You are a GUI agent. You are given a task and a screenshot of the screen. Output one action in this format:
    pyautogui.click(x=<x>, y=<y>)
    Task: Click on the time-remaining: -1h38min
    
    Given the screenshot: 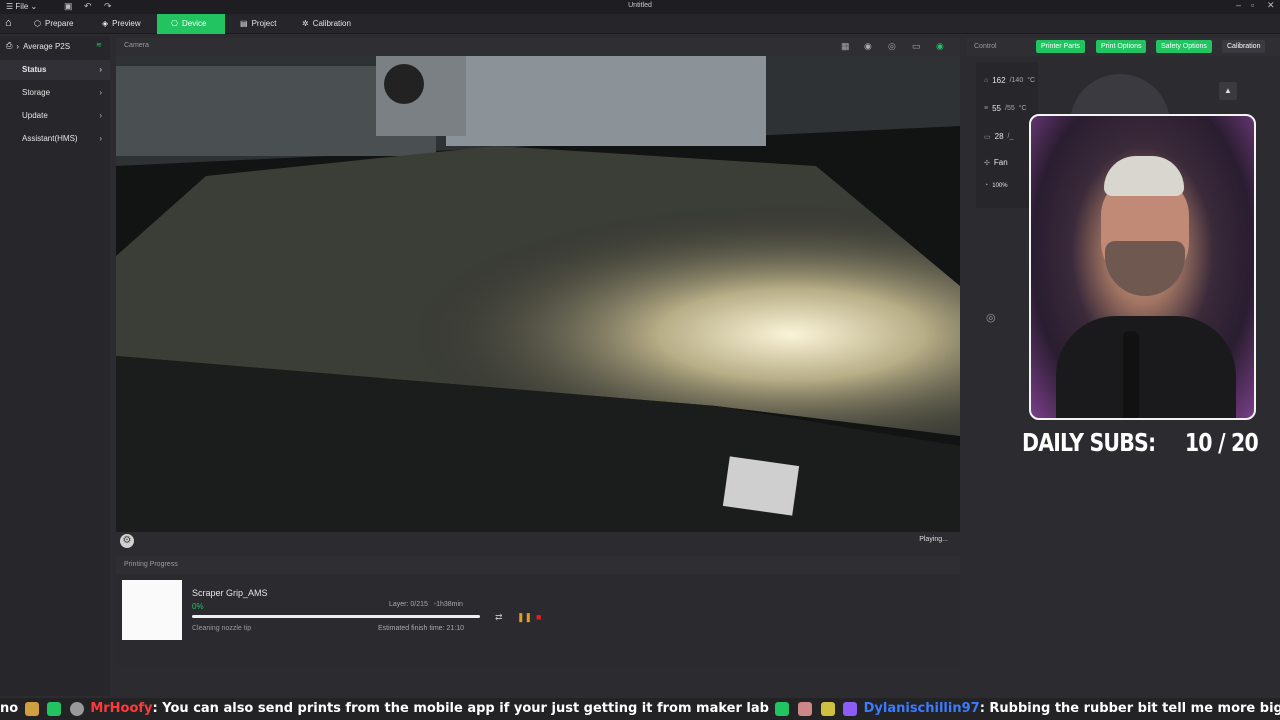 What is the action you would take?
    pyautogui.click(x=448, y=604)
    